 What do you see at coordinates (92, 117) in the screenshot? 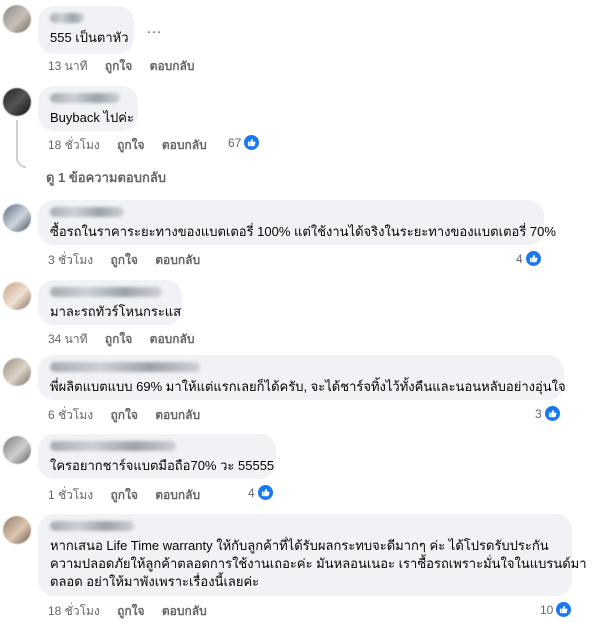
I see `comment-text: Buyback ไปค่ะ` at bounding box center [92, 117].